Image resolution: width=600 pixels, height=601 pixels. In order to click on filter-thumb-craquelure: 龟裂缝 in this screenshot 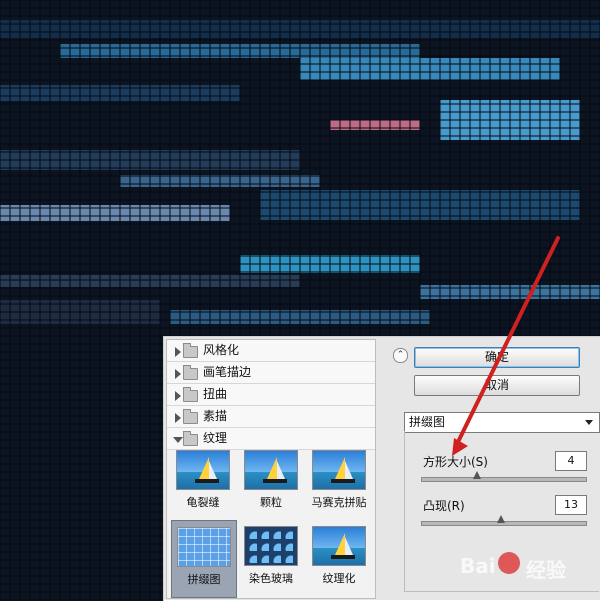, I will do `click(203, 480)`.